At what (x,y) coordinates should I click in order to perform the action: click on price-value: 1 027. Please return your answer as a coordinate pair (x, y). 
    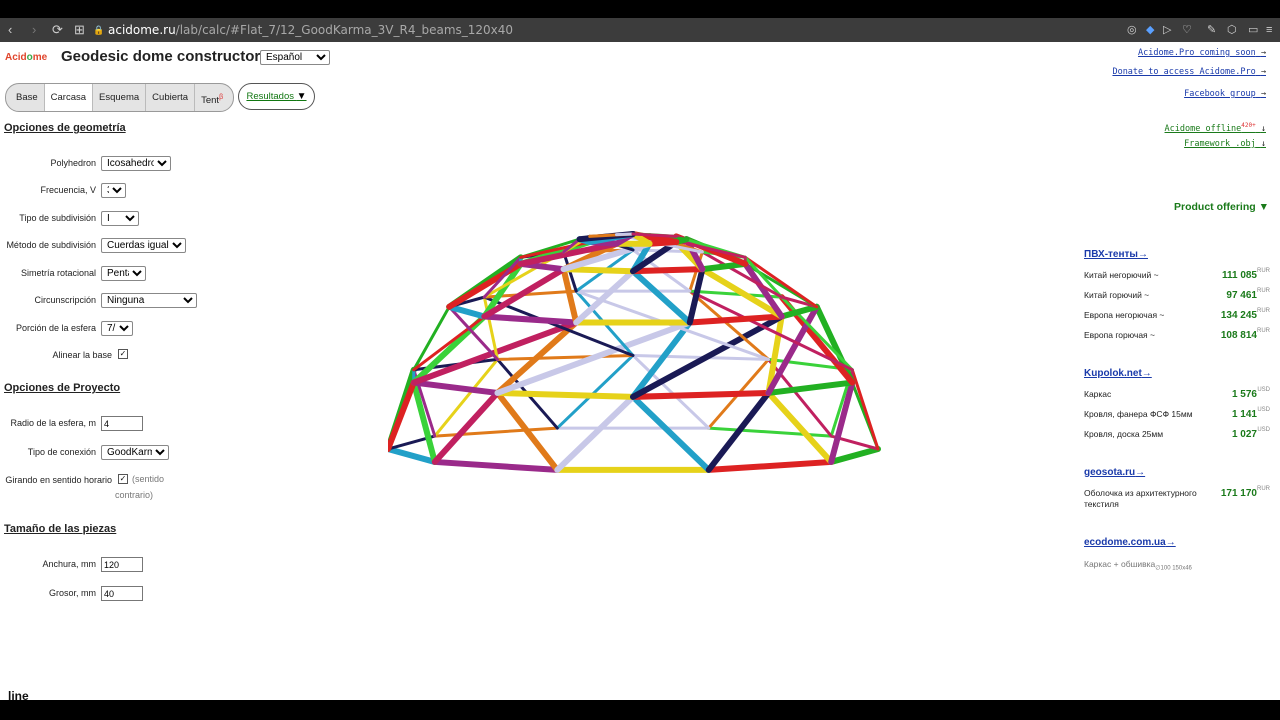
    Looking at the image, I should click on (1244, 434).